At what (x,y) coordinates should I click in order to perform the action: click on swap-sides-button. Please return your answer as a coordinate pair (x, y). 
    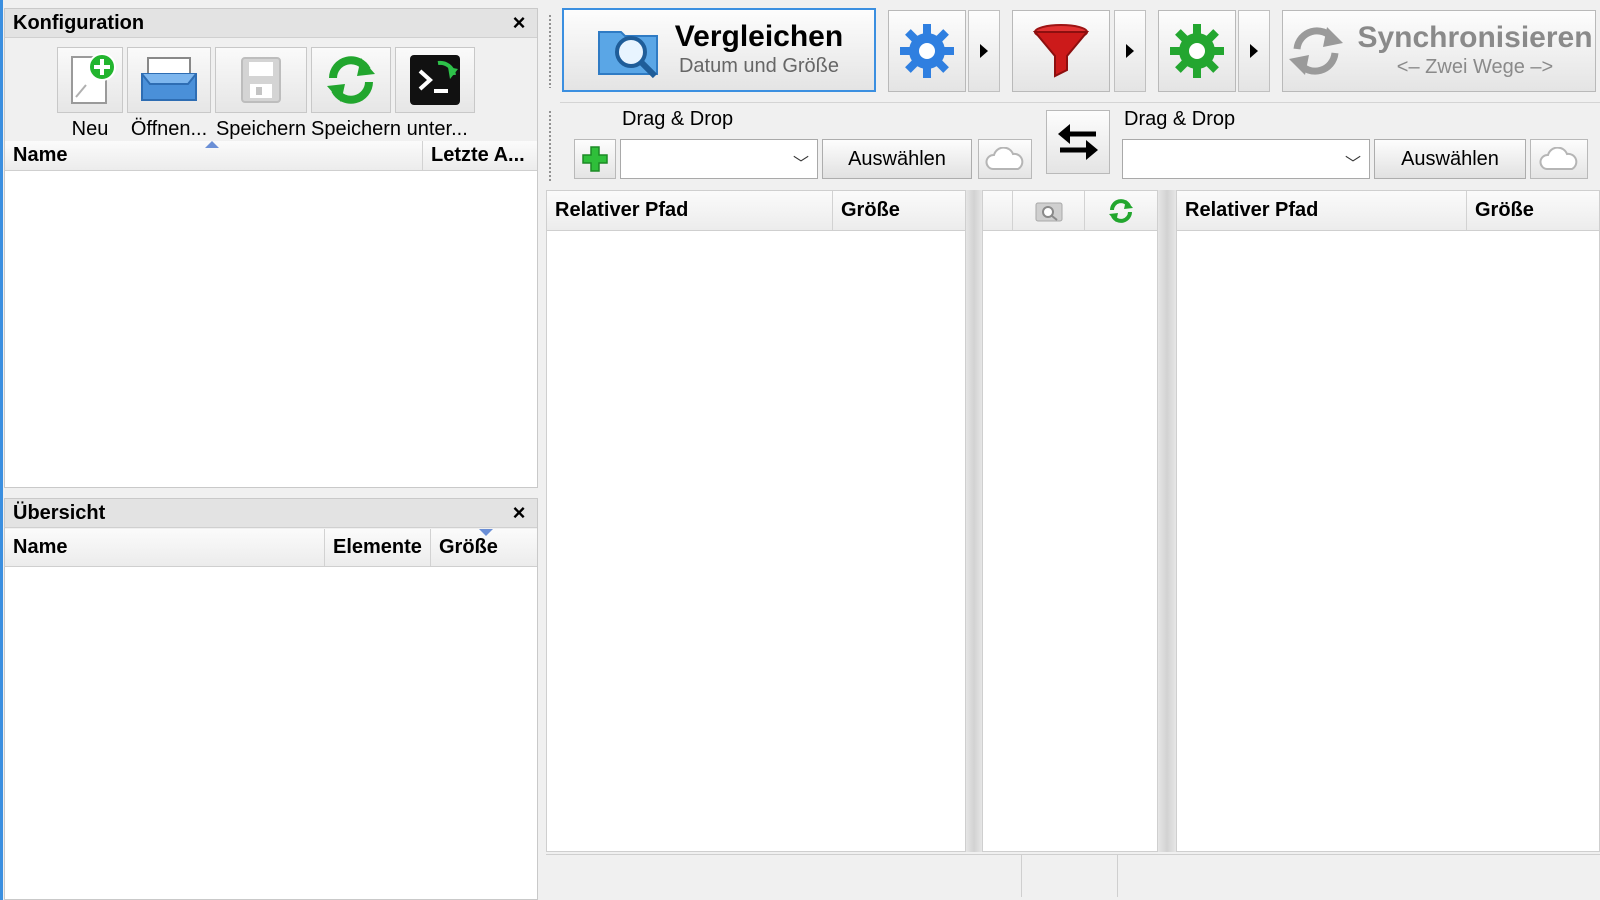
    Looking at the image, I should click on (1078, 142).